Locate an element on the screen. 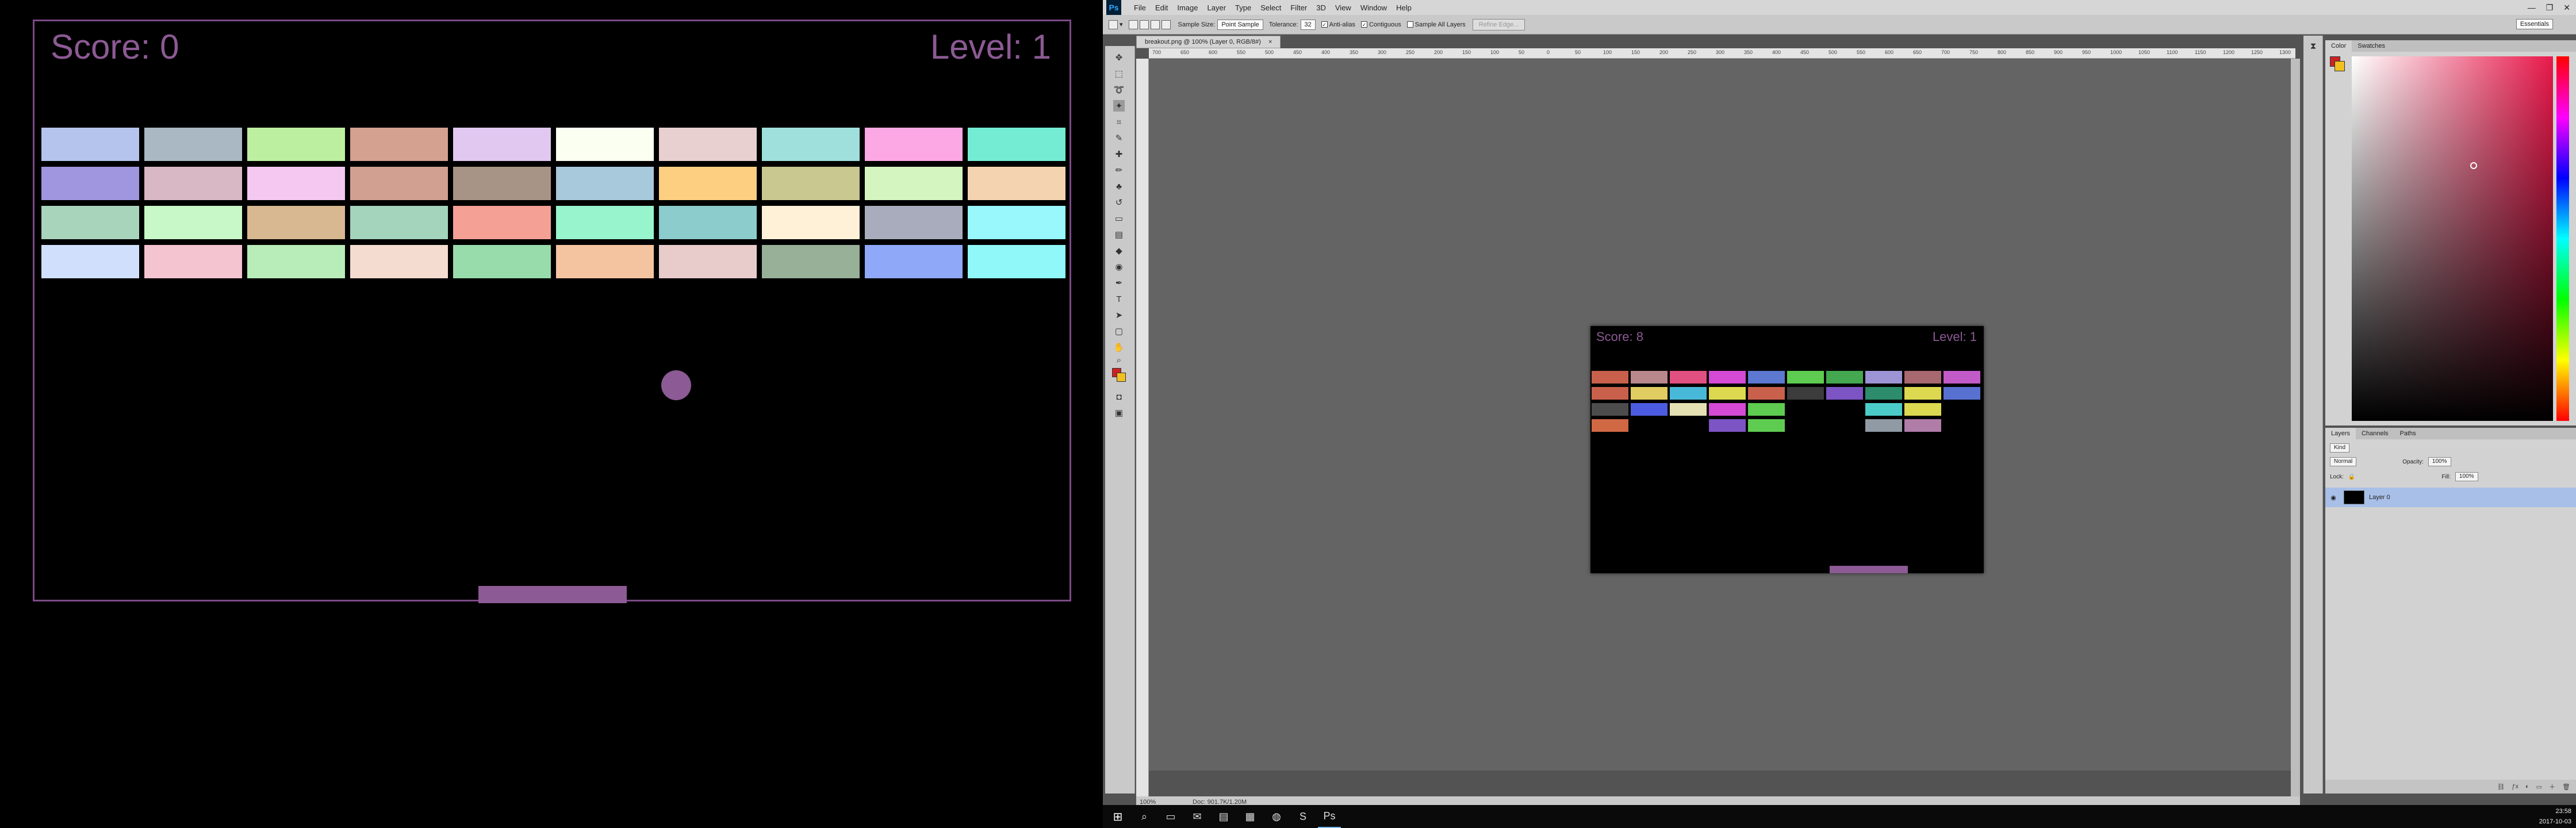  crop-tool-icon: ⌗ is located at coordinates (1119, 122).